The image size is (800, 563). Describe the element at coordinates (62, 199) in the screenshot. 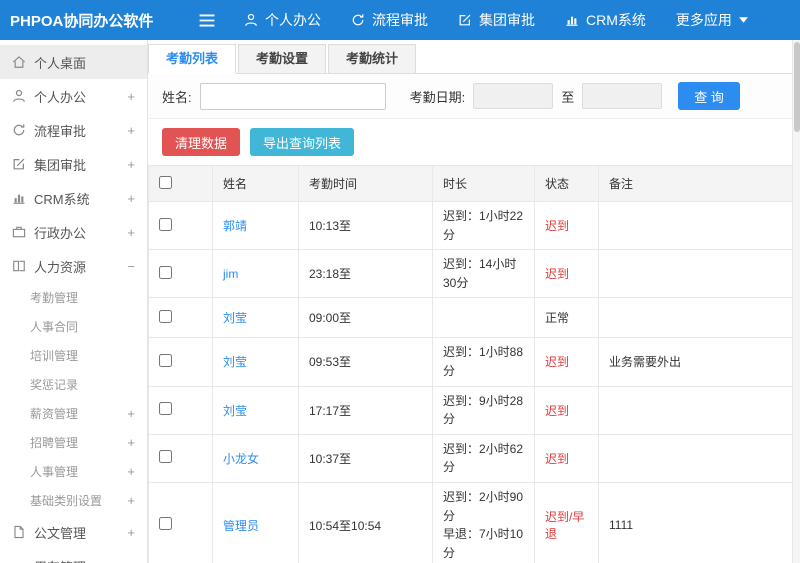

I see `sidebar-item-label: CRM系统` at that location.